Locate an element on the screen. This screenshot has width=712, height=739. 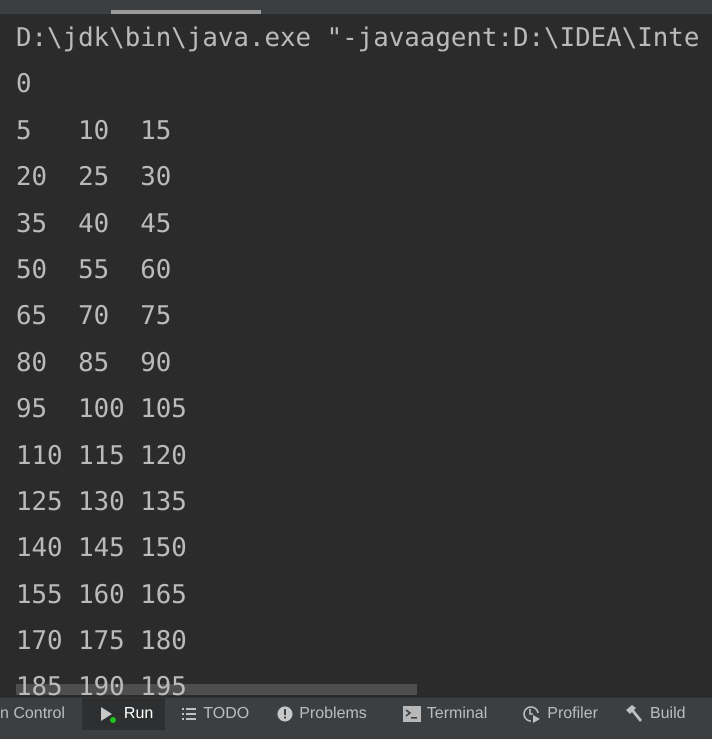
tool-window-tab: Profiler is located at coordinates (556, 714).